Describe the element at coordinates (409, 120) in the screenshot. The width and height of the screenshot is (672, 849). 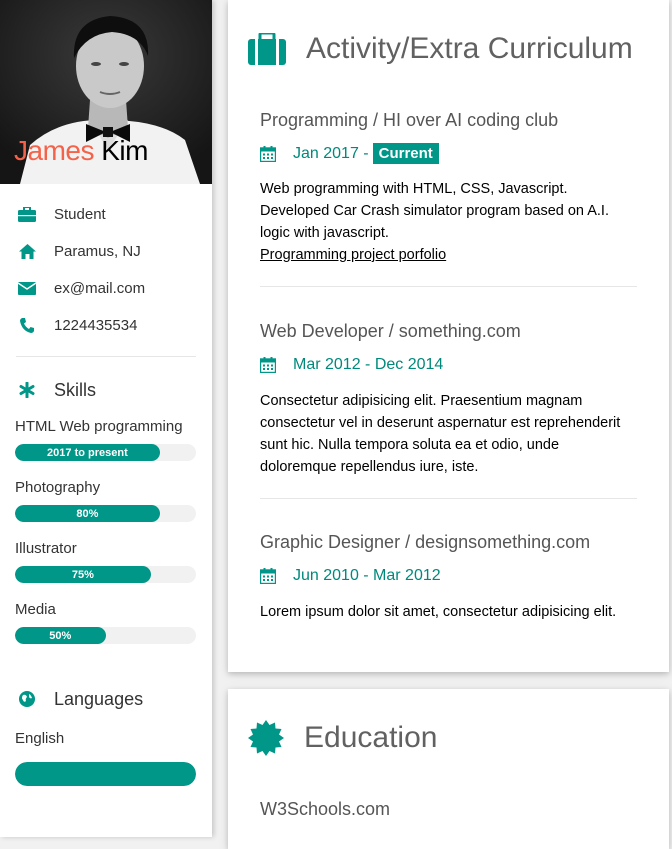
I see `entry-title: Programming / HI over AI coding club` at that location.